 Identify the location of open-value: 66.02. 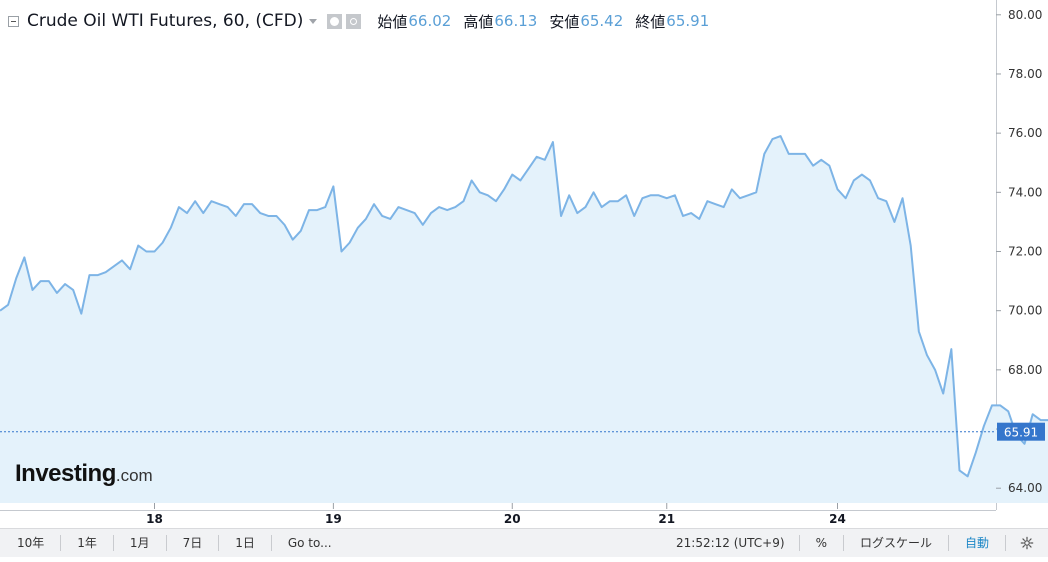
(430, 21).